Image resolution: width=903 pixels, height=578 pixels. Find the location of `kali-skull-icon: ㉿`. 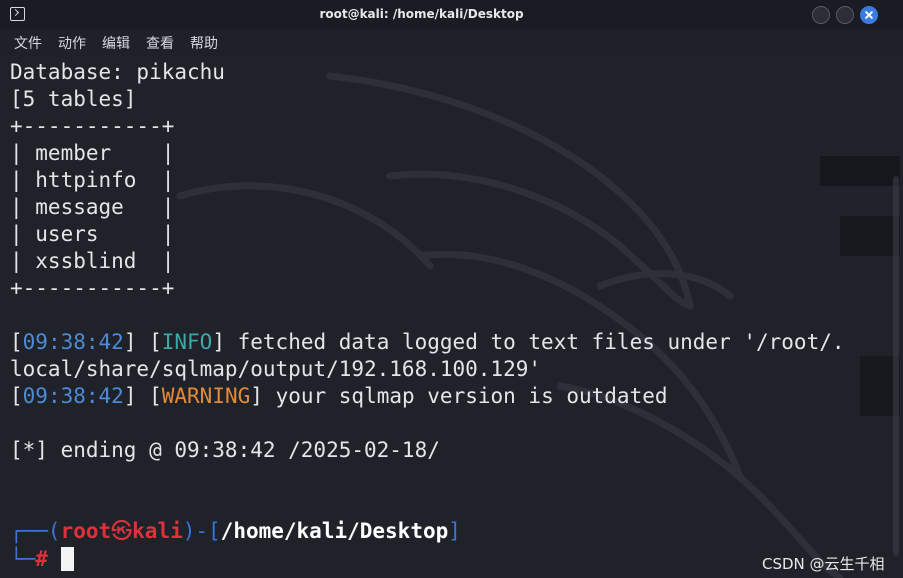

kali-skull-icon: ㉿ is located at coordinates (122, 531).